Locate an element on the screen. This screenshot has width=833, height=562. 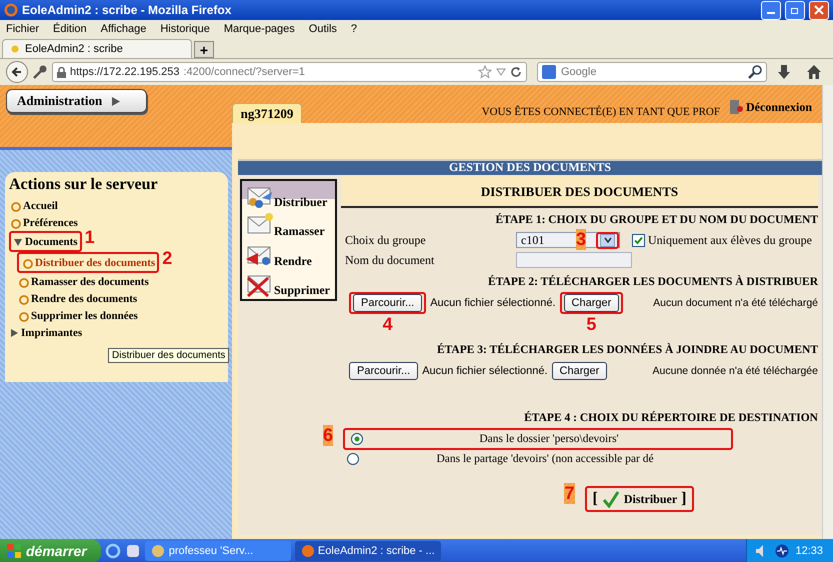
home-icon is located at coordinates (814, 72).